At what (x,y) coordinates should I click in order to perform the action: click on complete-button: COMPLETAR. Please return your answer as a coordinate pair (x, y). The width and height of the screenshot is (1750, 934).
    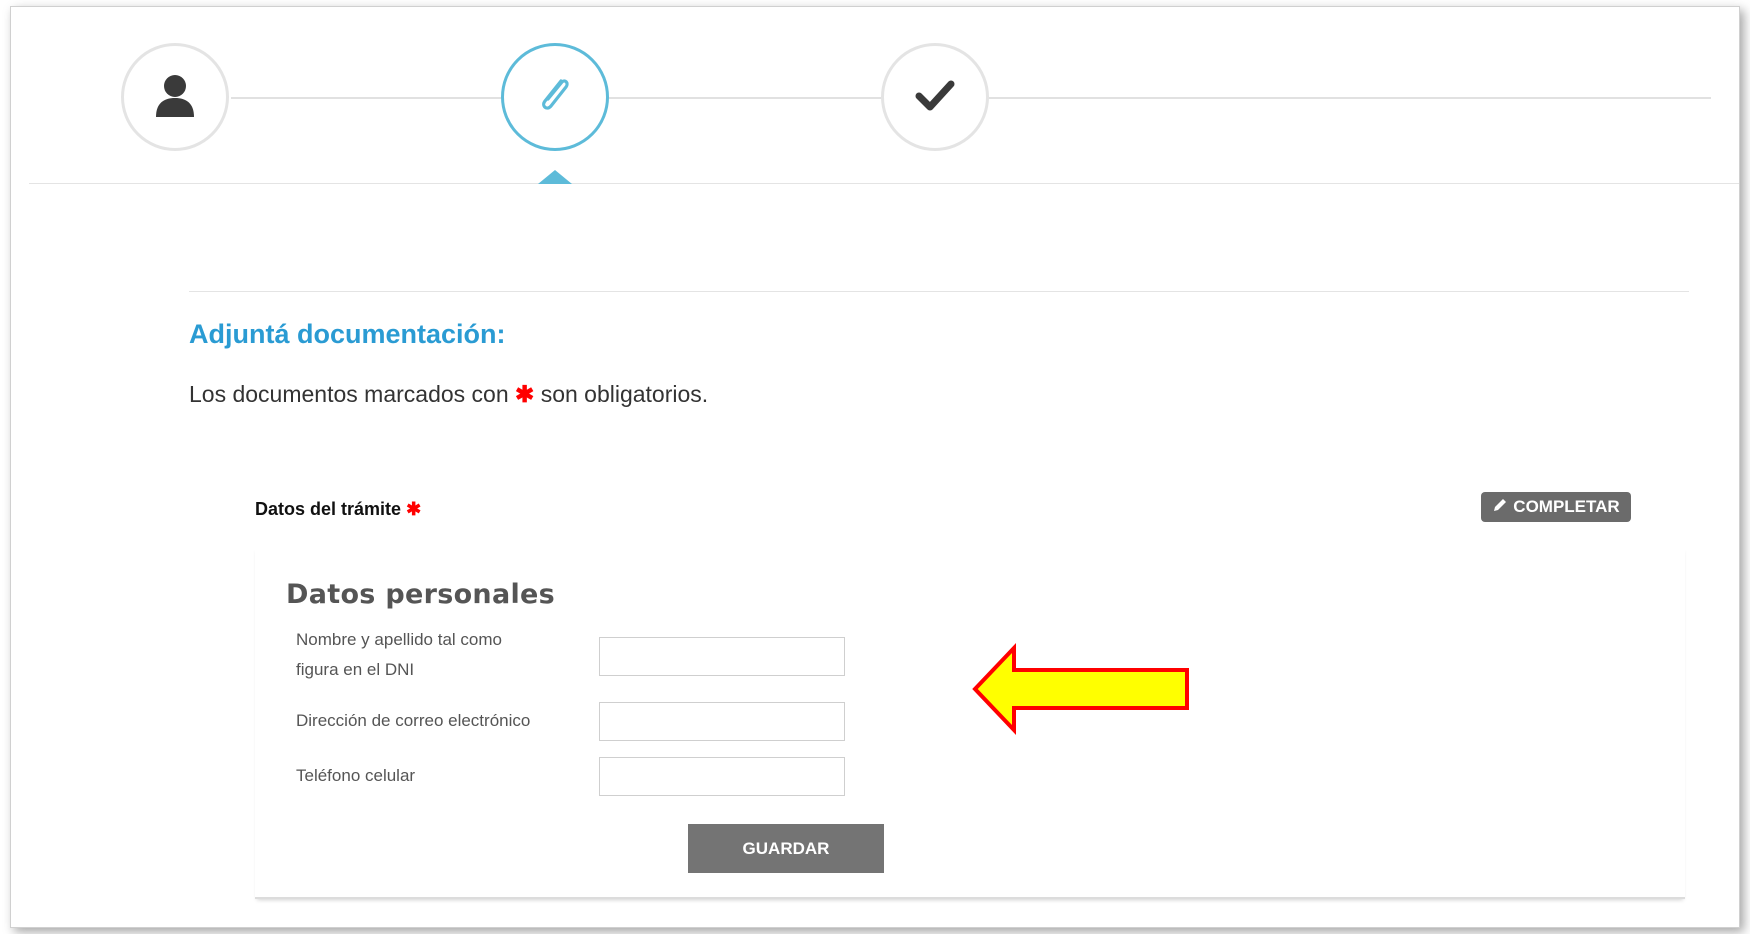
    Looking at the image, I should click on (1556, 507).